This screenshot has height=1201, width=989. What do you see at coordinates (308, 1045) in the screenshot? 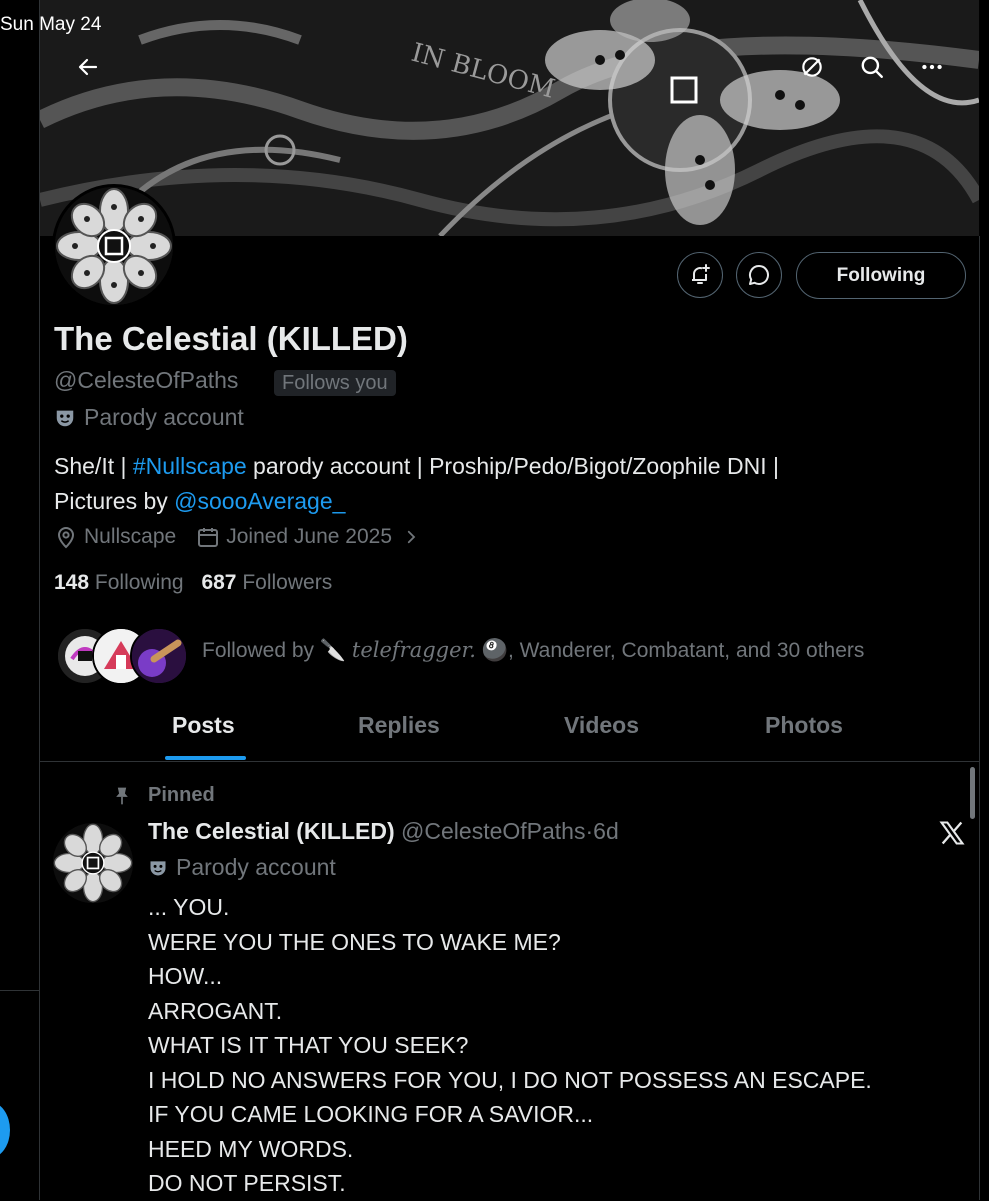
I see `post-line: WHAT IS IT THAT YOU SEEK?` at bounding box center [308, 1045].